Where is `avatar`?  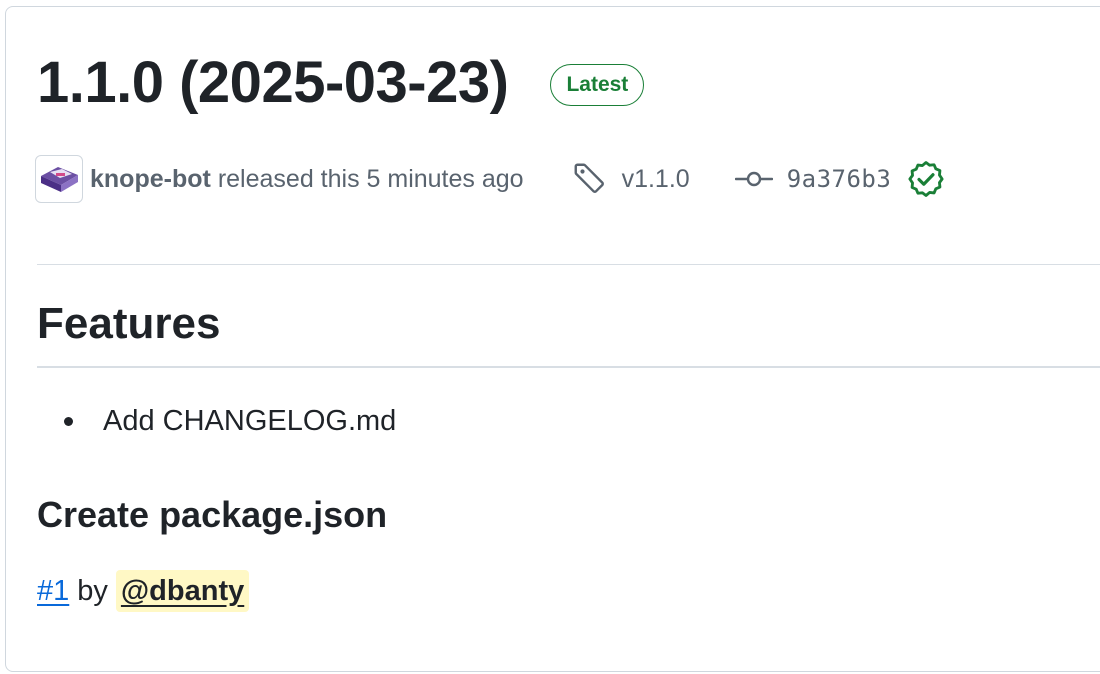 avatar is located at coordinates (59, 179).